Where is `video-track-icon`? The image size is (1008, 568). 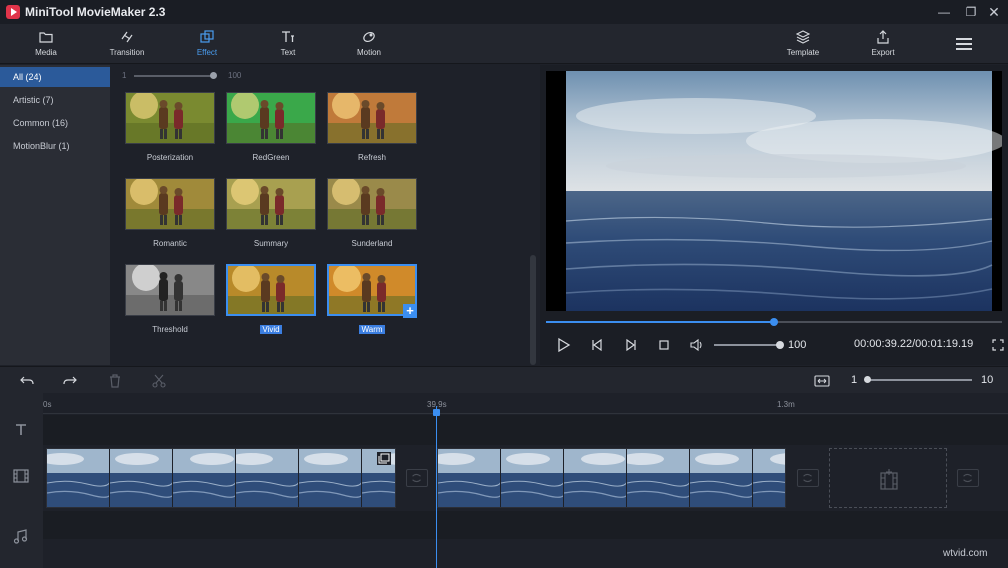
video-track-icon is located at coordinates (21, 476).